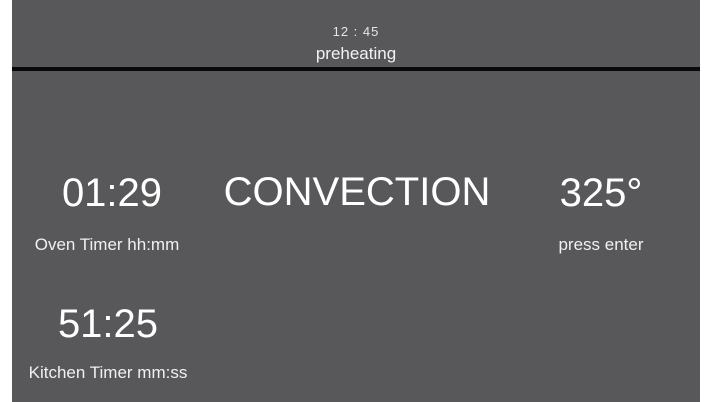 The height and width of the screenshot is (402, 704). I want to click on clock: 12 : 45, so click(356, 31).